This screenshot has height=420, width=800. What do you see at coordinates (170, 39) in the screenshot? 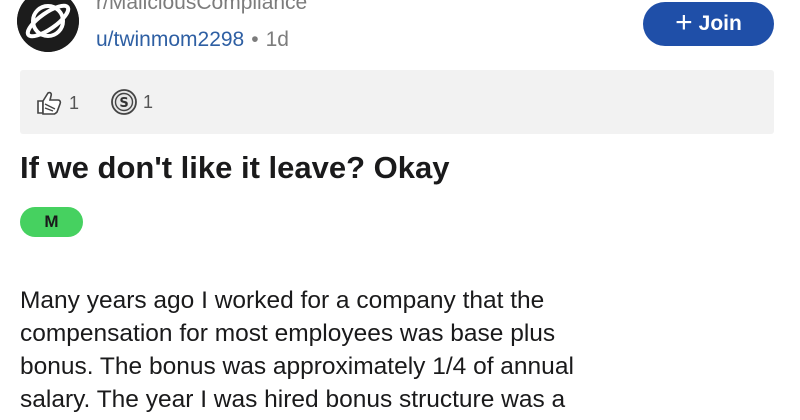
I see `author-username: u/twinmom2298` at bounding box center [170, 39].